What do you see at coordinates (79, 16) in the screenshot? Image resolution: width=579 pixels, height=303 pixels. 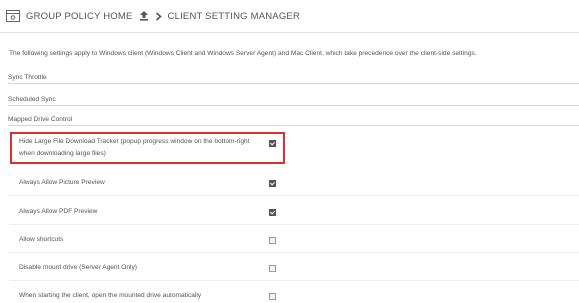 I see `breadcrumb-home-link: GROUP POLICY HOME` at bounding box center [79, 16].